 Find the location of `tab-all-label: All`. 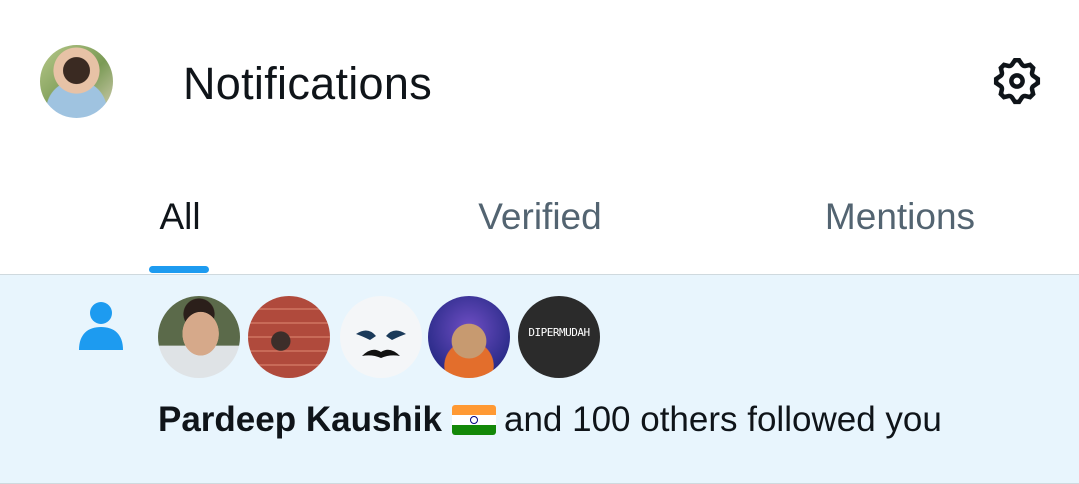

tab-all-label: All is located at coordinates (180, 216).